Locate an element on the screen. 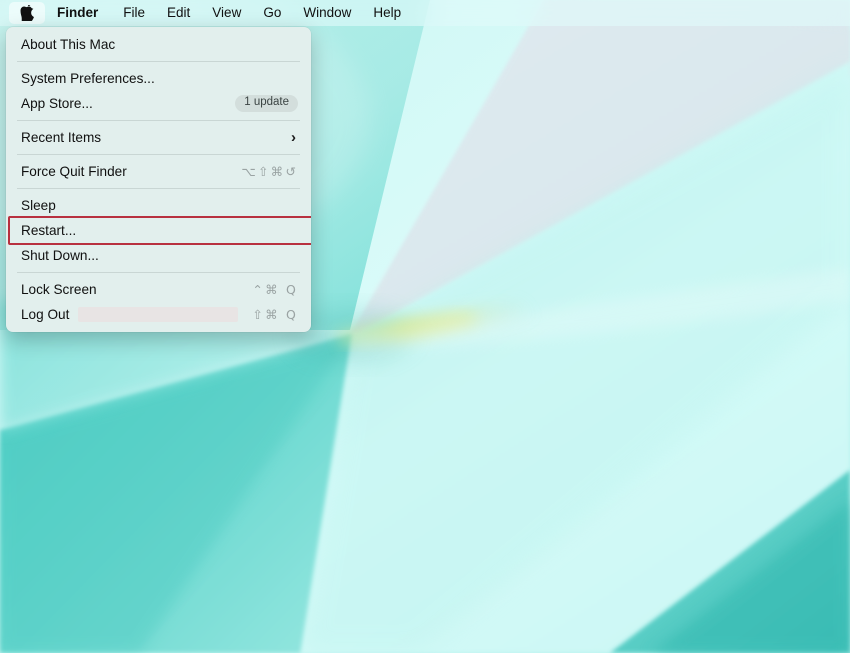  menubar-item-window: Window is located at coordinates (327, 13).